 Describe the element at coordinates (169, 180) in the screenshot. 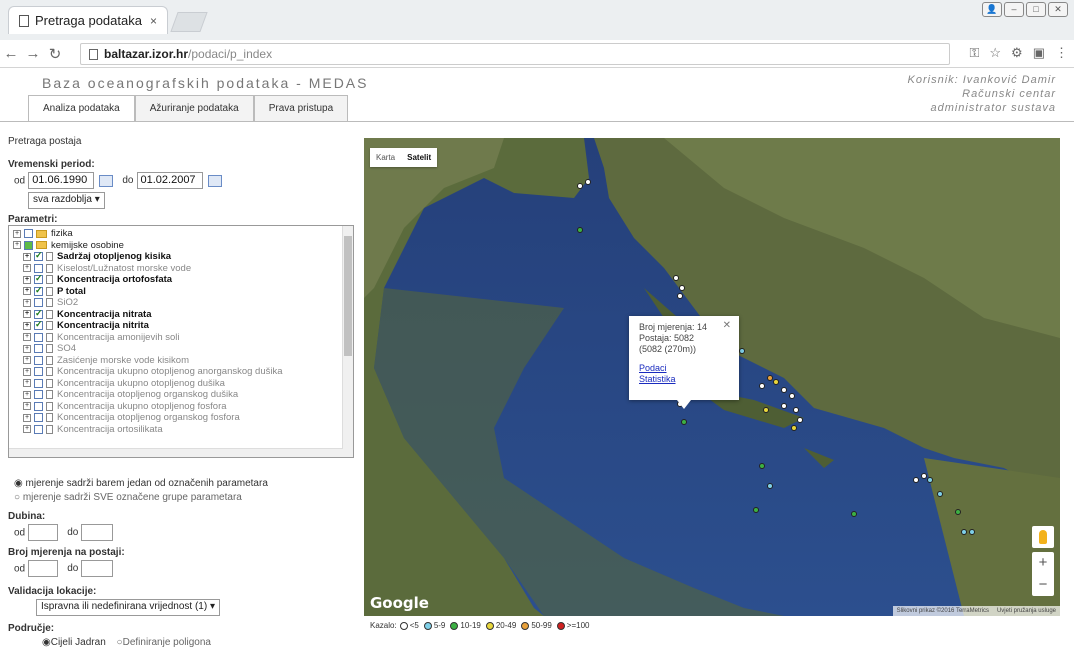

I see `to-date-input: 01.02.2007` at that location.